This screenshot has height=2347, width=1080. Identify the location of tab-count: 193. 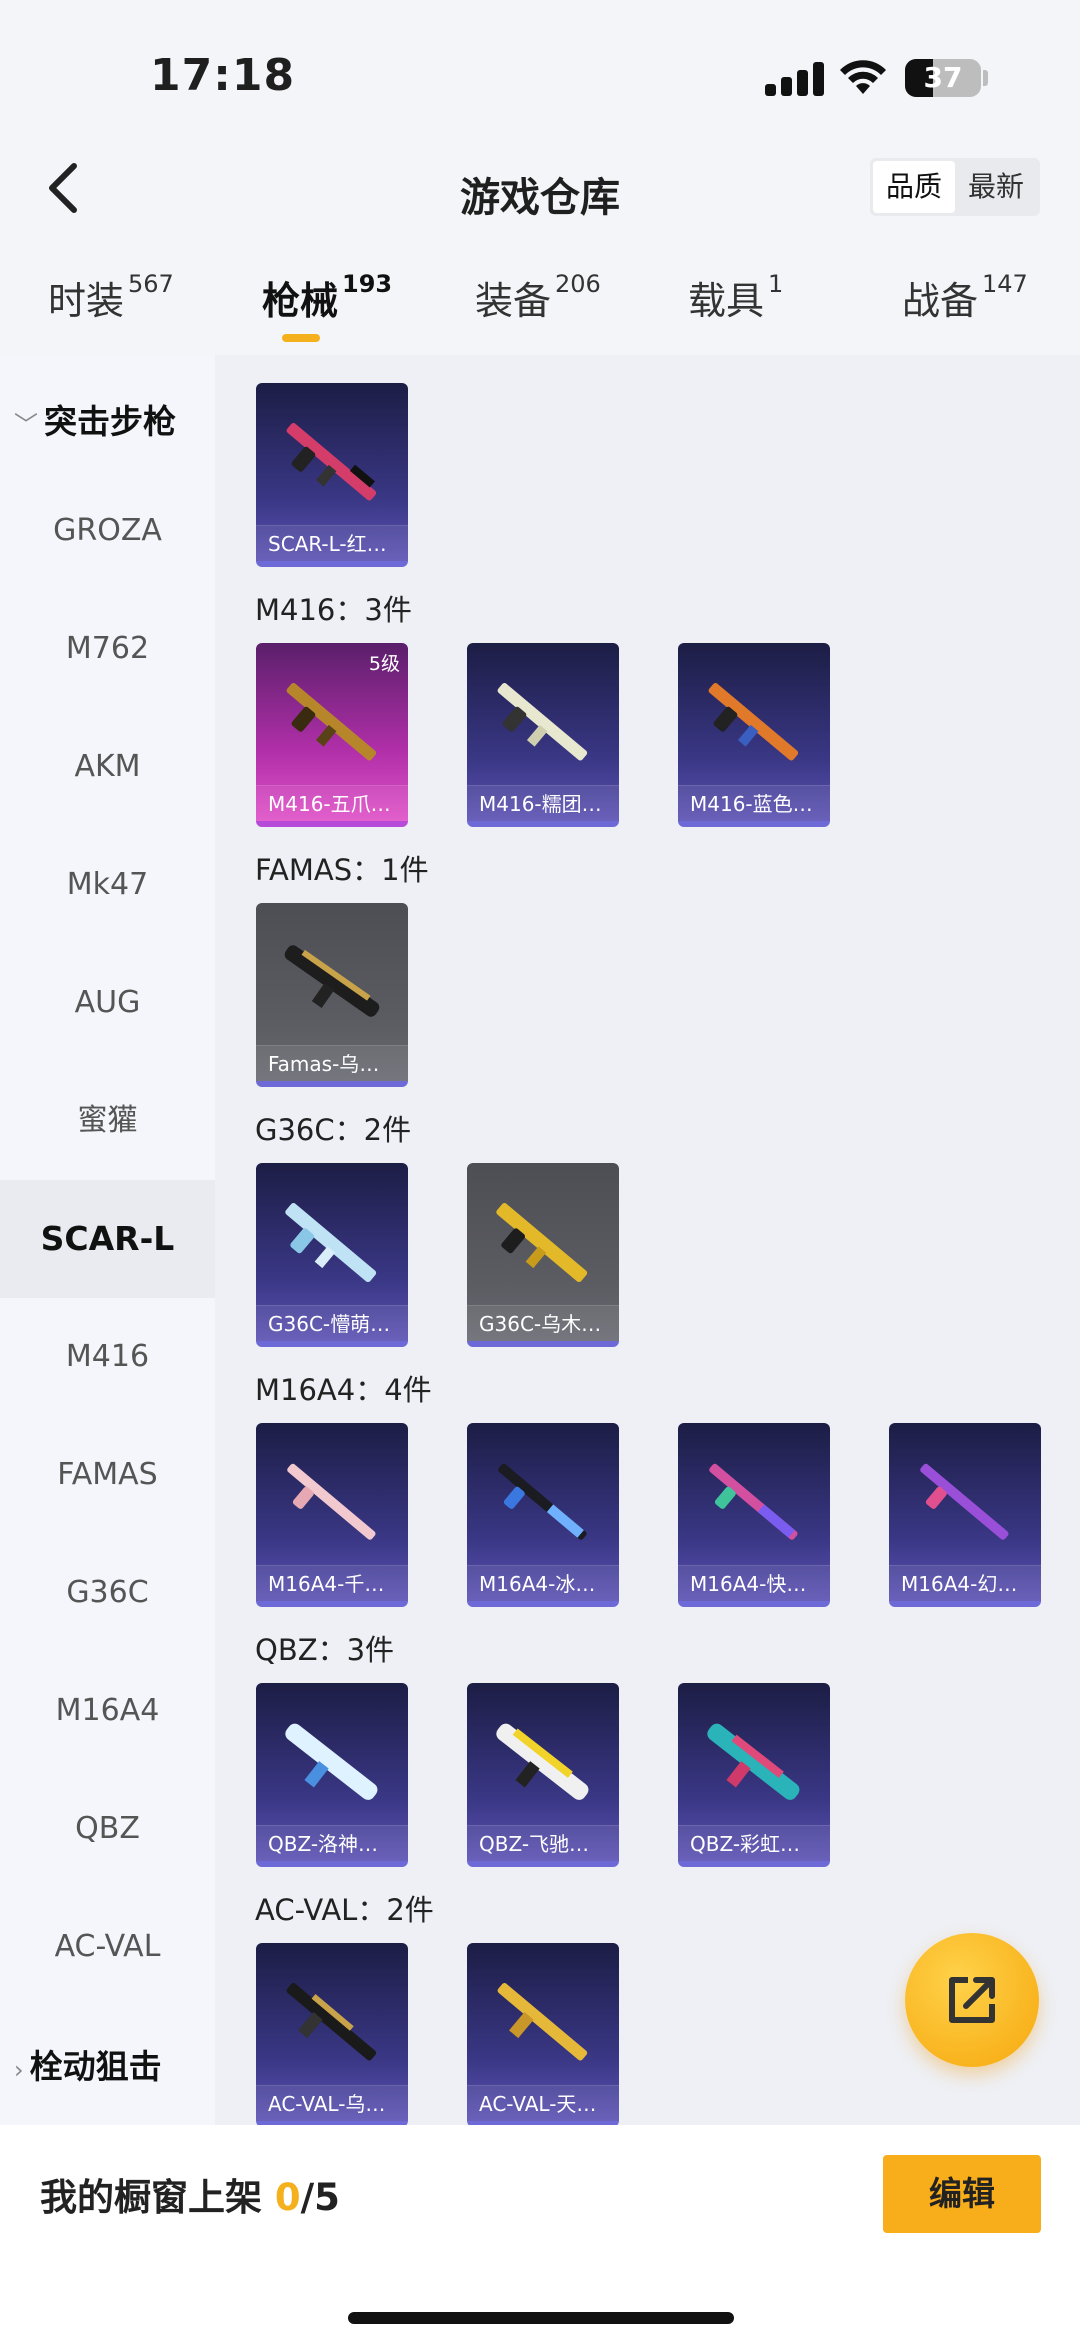
(367, 284).